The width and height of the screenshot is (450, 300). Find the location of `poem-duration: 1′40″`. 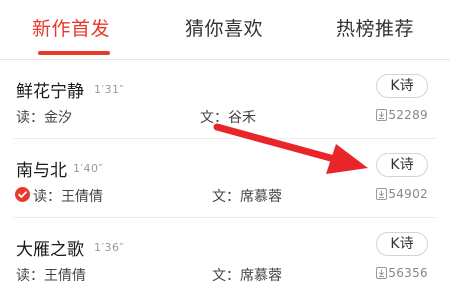

poem-duration: 1′40″ is located at coordinates (88, 168).